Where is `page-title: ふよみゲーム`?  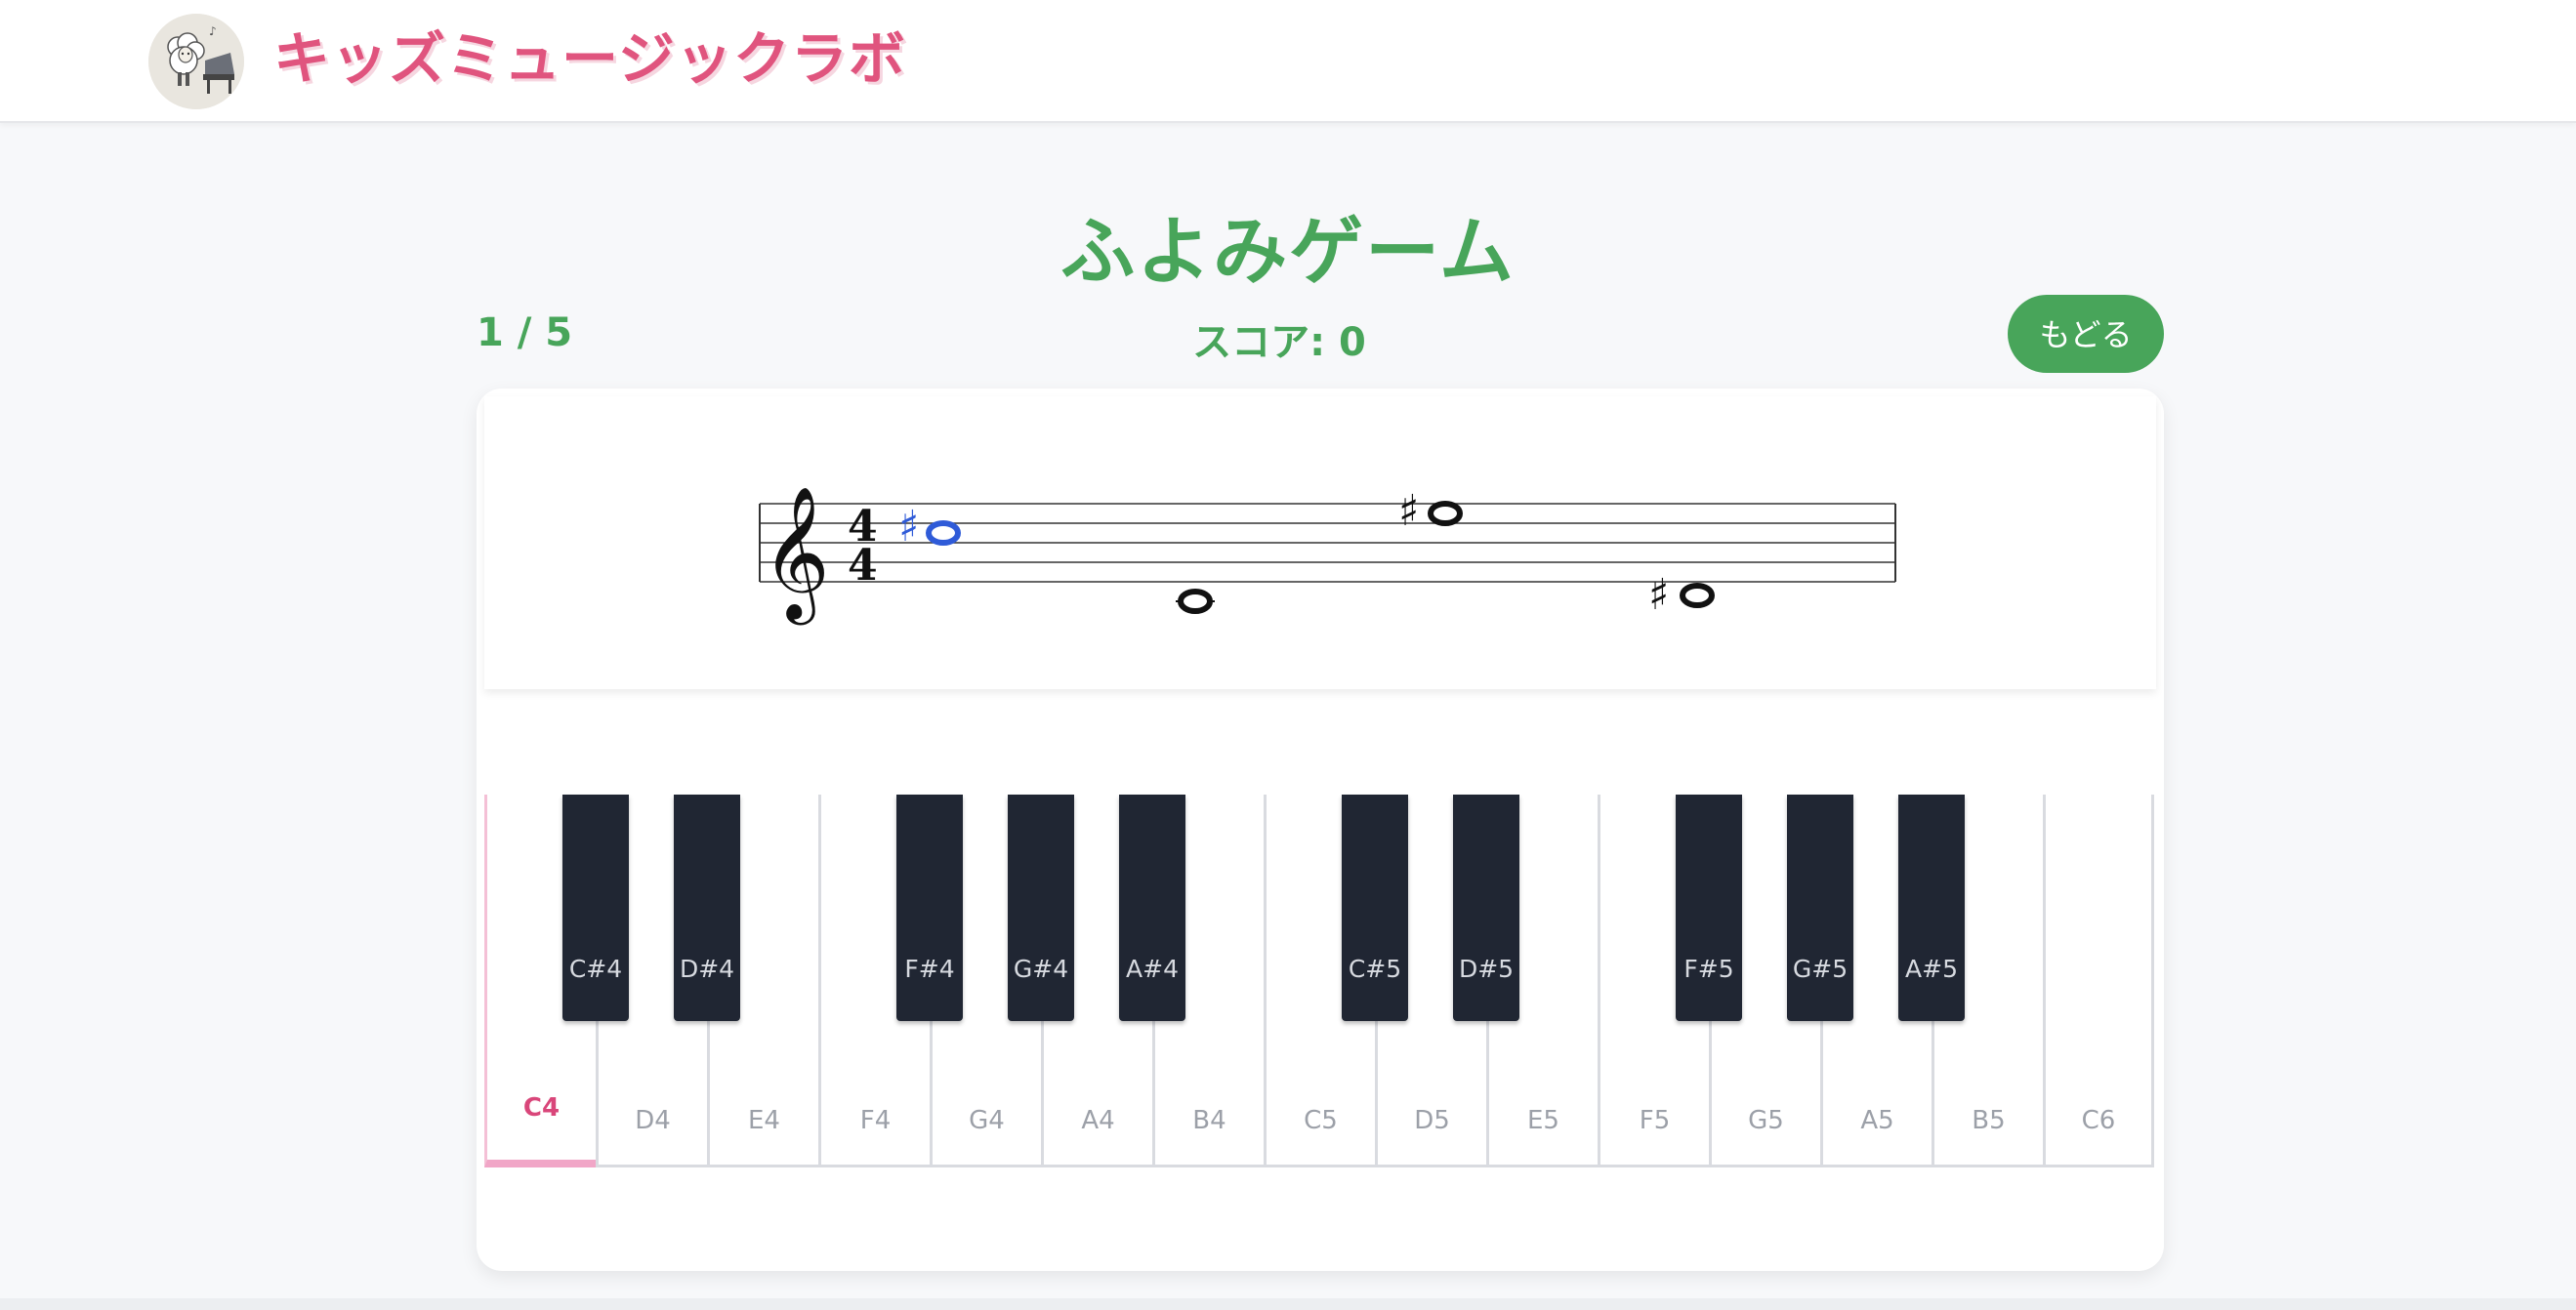
page-title: ふよみゲーム is located at coordinates (1288, 251).